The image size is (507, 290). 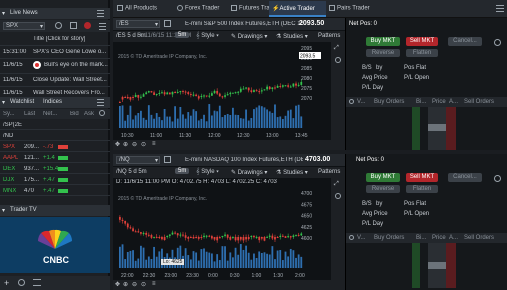 What do you see at coordinates (6, 283) in the screenshot?
I see `add-icon: +` at bounding box center [6, 283].